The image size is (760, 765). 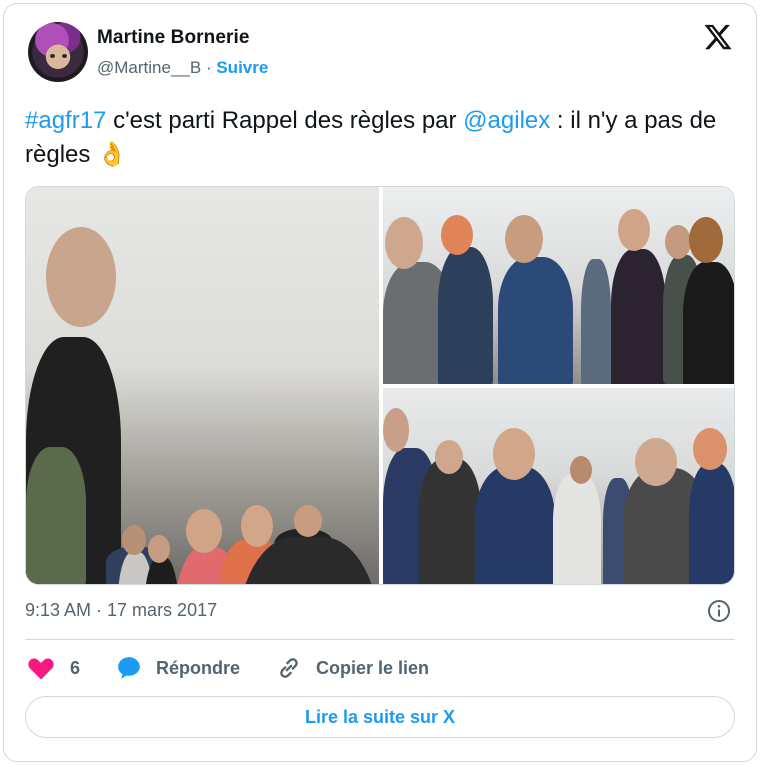 What do you see at coordinates (112, 154) in the screenshot?
I see `ok-hand-emoji: 👌` at bounding box center [112, 154].